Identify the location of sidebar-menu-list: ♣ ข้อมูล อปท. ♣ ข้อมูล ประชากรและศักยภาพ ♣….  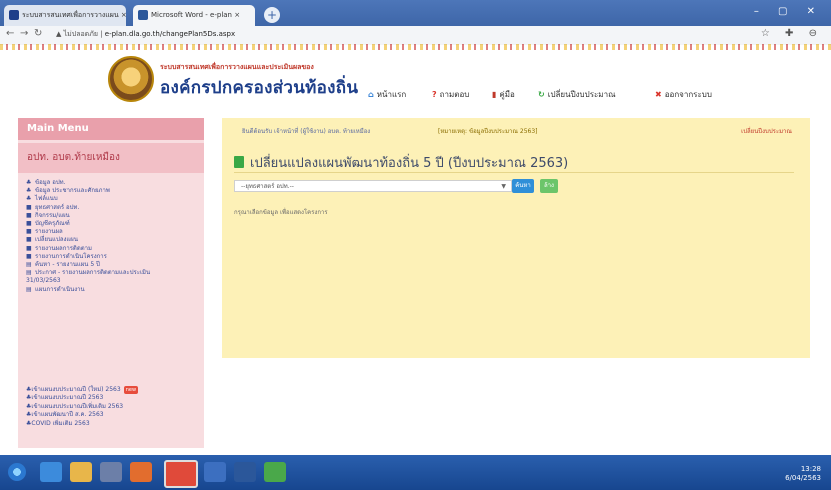
(111, 236).